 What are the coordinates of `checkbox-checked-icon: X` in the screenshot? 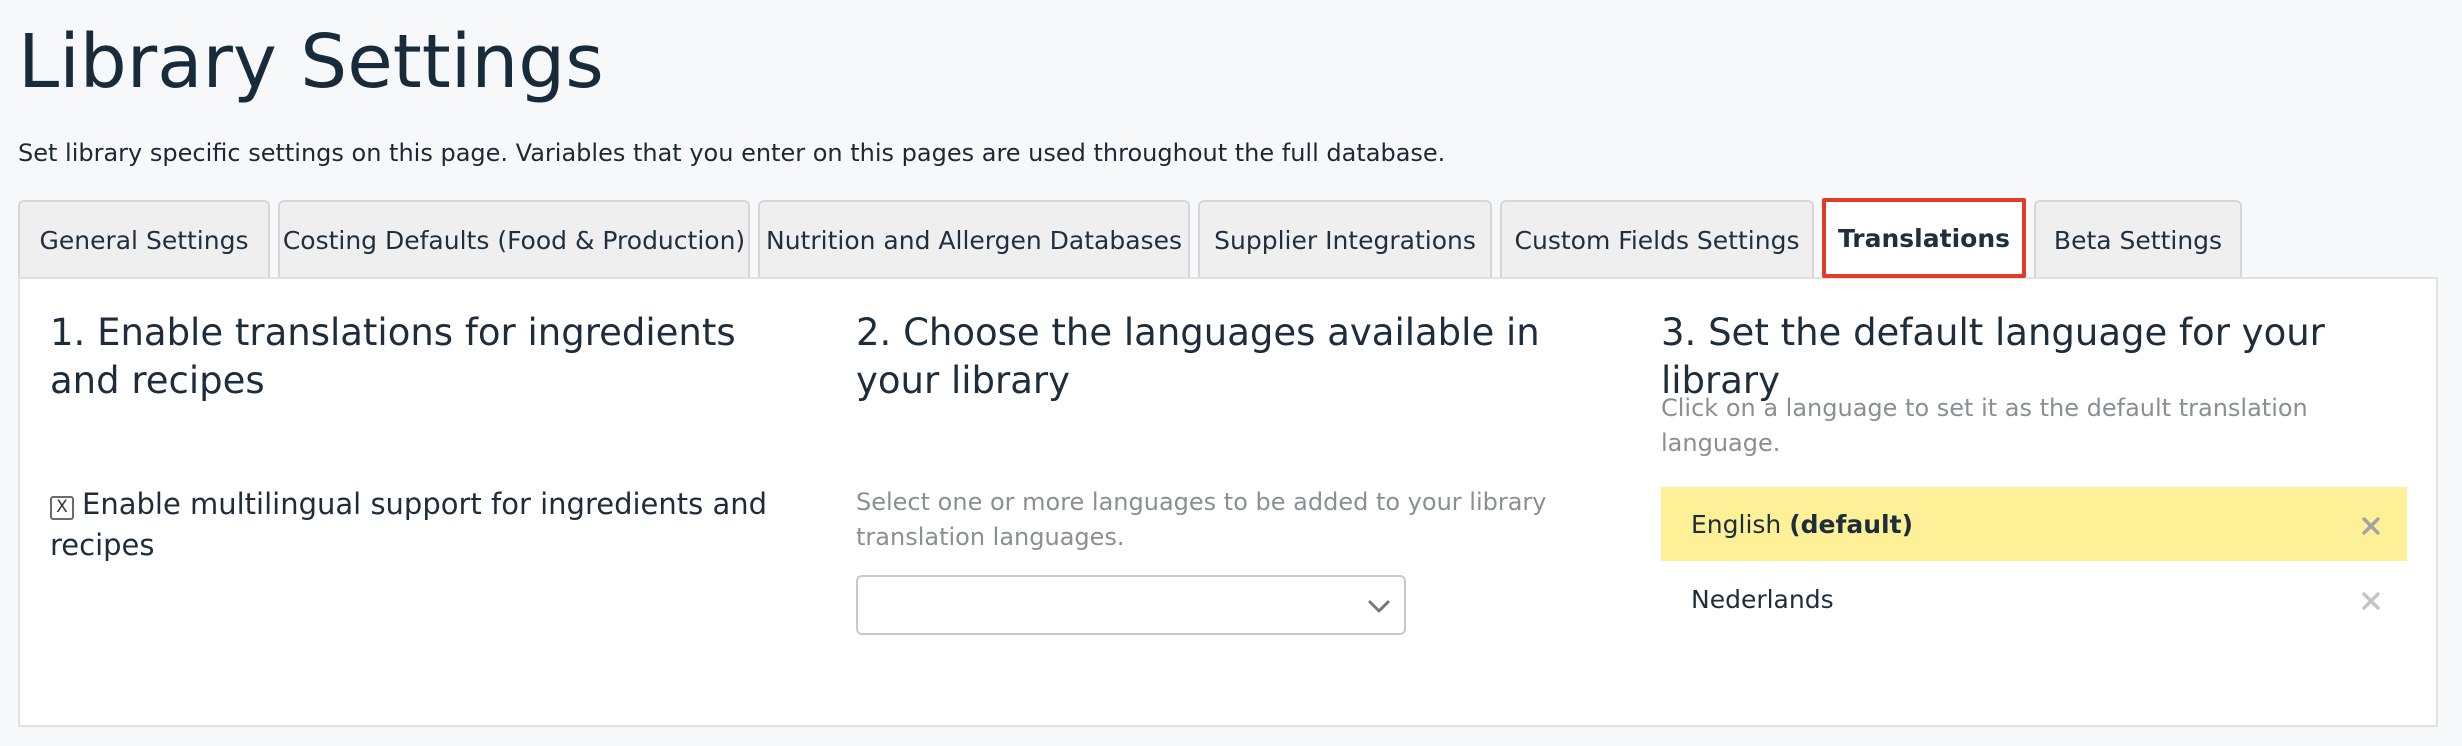 It's located at (62, 508).